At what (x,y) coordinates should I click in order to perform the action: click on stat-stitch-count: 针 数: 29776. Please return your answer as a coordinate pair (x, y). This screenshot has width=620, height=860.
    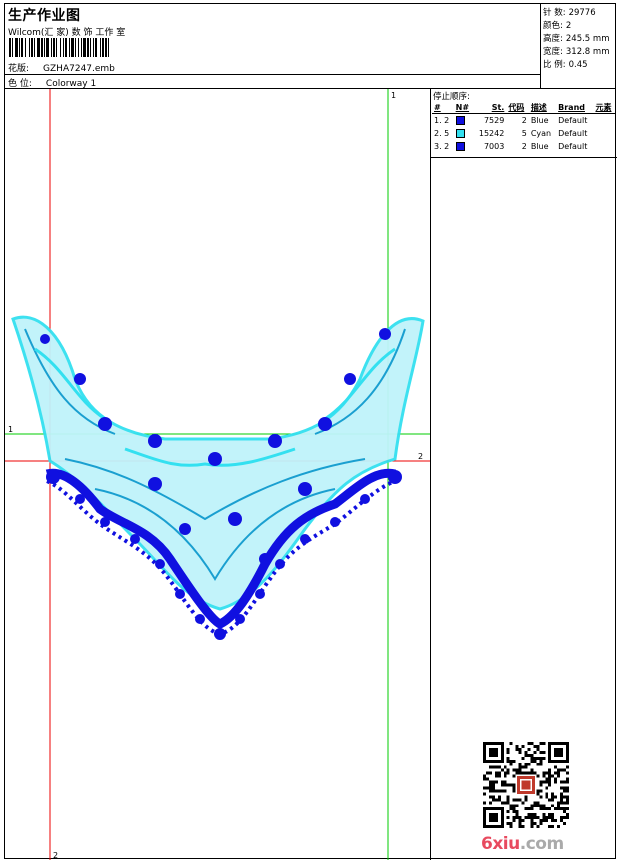
    Looking at the image, I should click on (569, 12).